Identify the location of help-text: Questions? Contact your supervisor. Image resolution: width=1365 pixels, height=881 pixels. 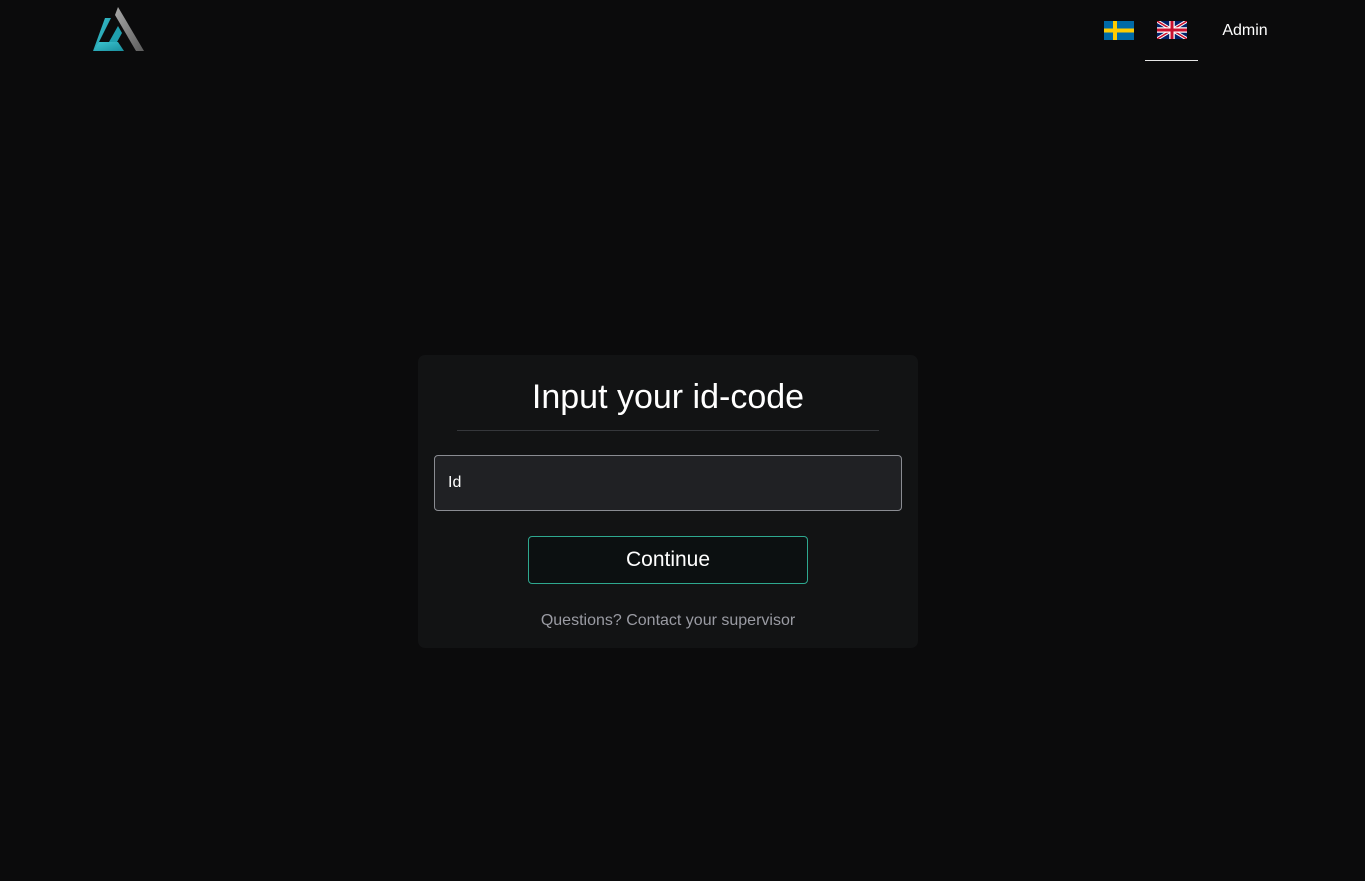
(668, 620).